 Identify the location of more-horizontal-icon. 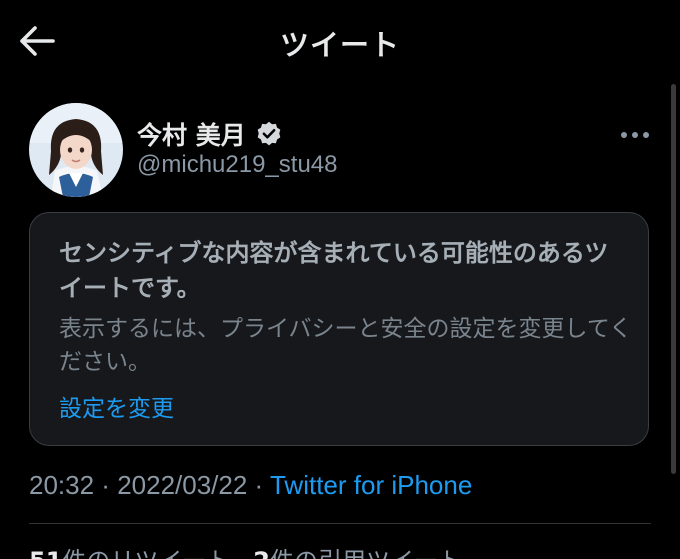
(635, 135).